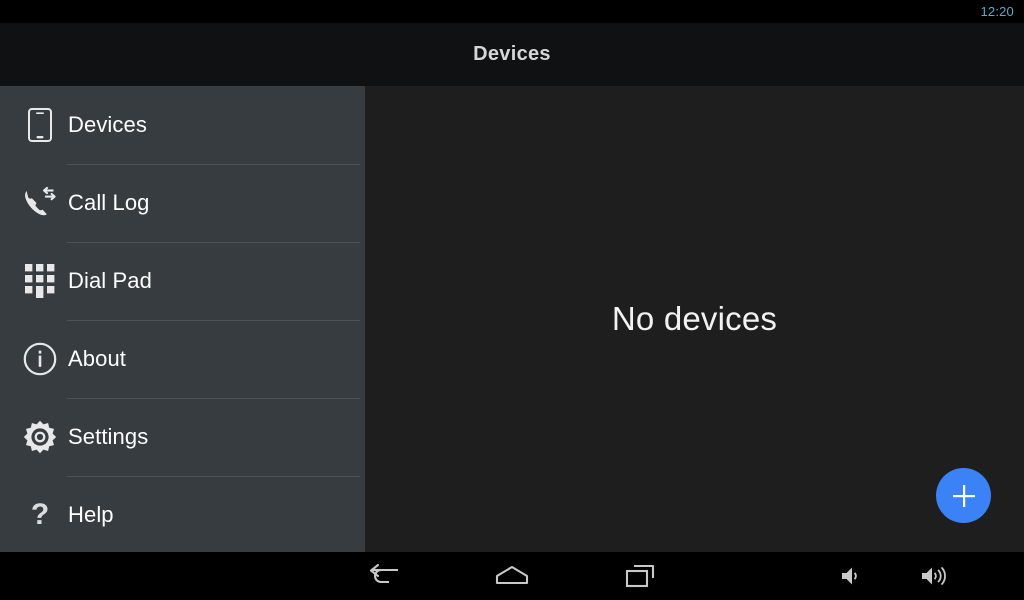 This screenshot has width=1024, height=600. I want to click on sidebar-item-label: Dial Pad, so click(110, 280).